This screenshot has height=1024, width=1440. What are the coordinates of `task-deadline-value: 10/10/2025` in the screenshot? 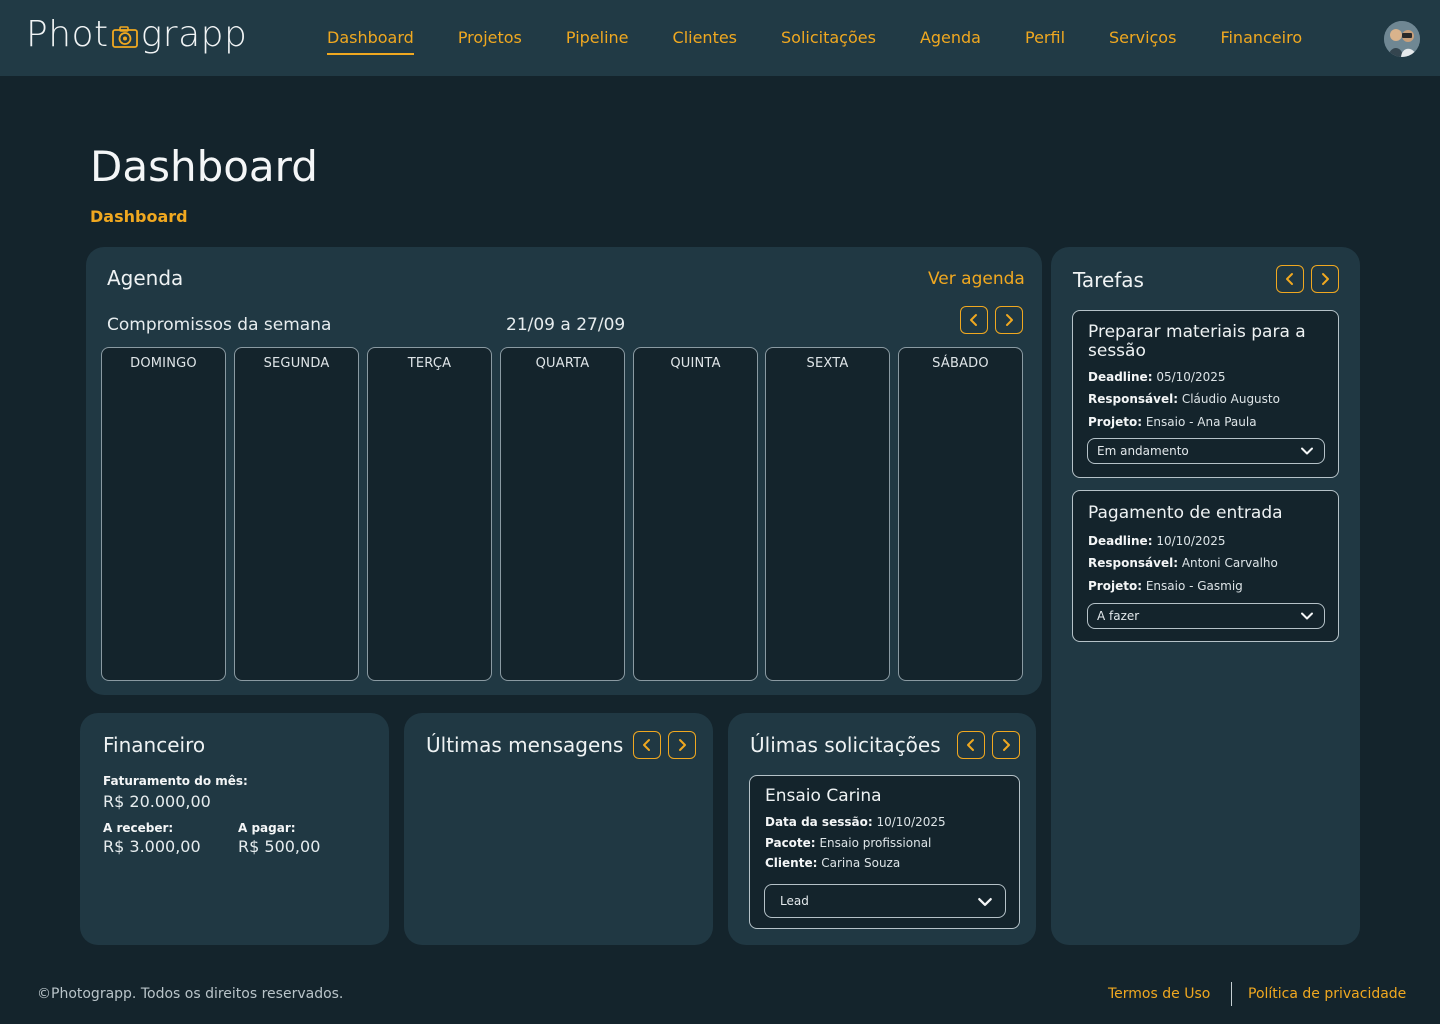 It's located at (1191, 541).